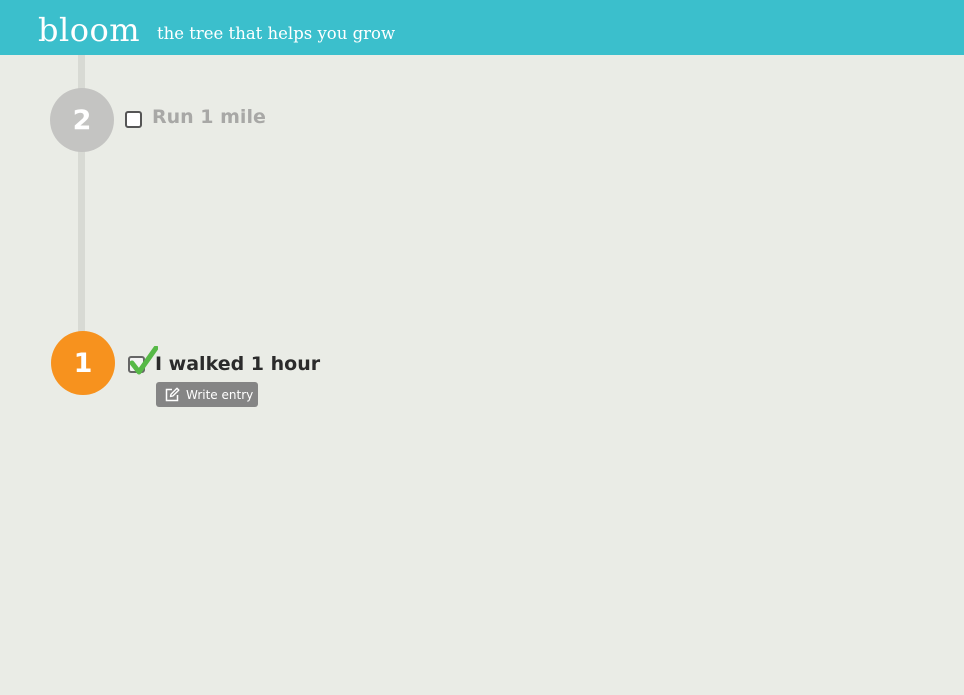 This screenshot has width=964, height=695. Describe the element at coordinates (209, 117) in the screenshot. I see `goal-2-label: Run 1 mile` at that location.